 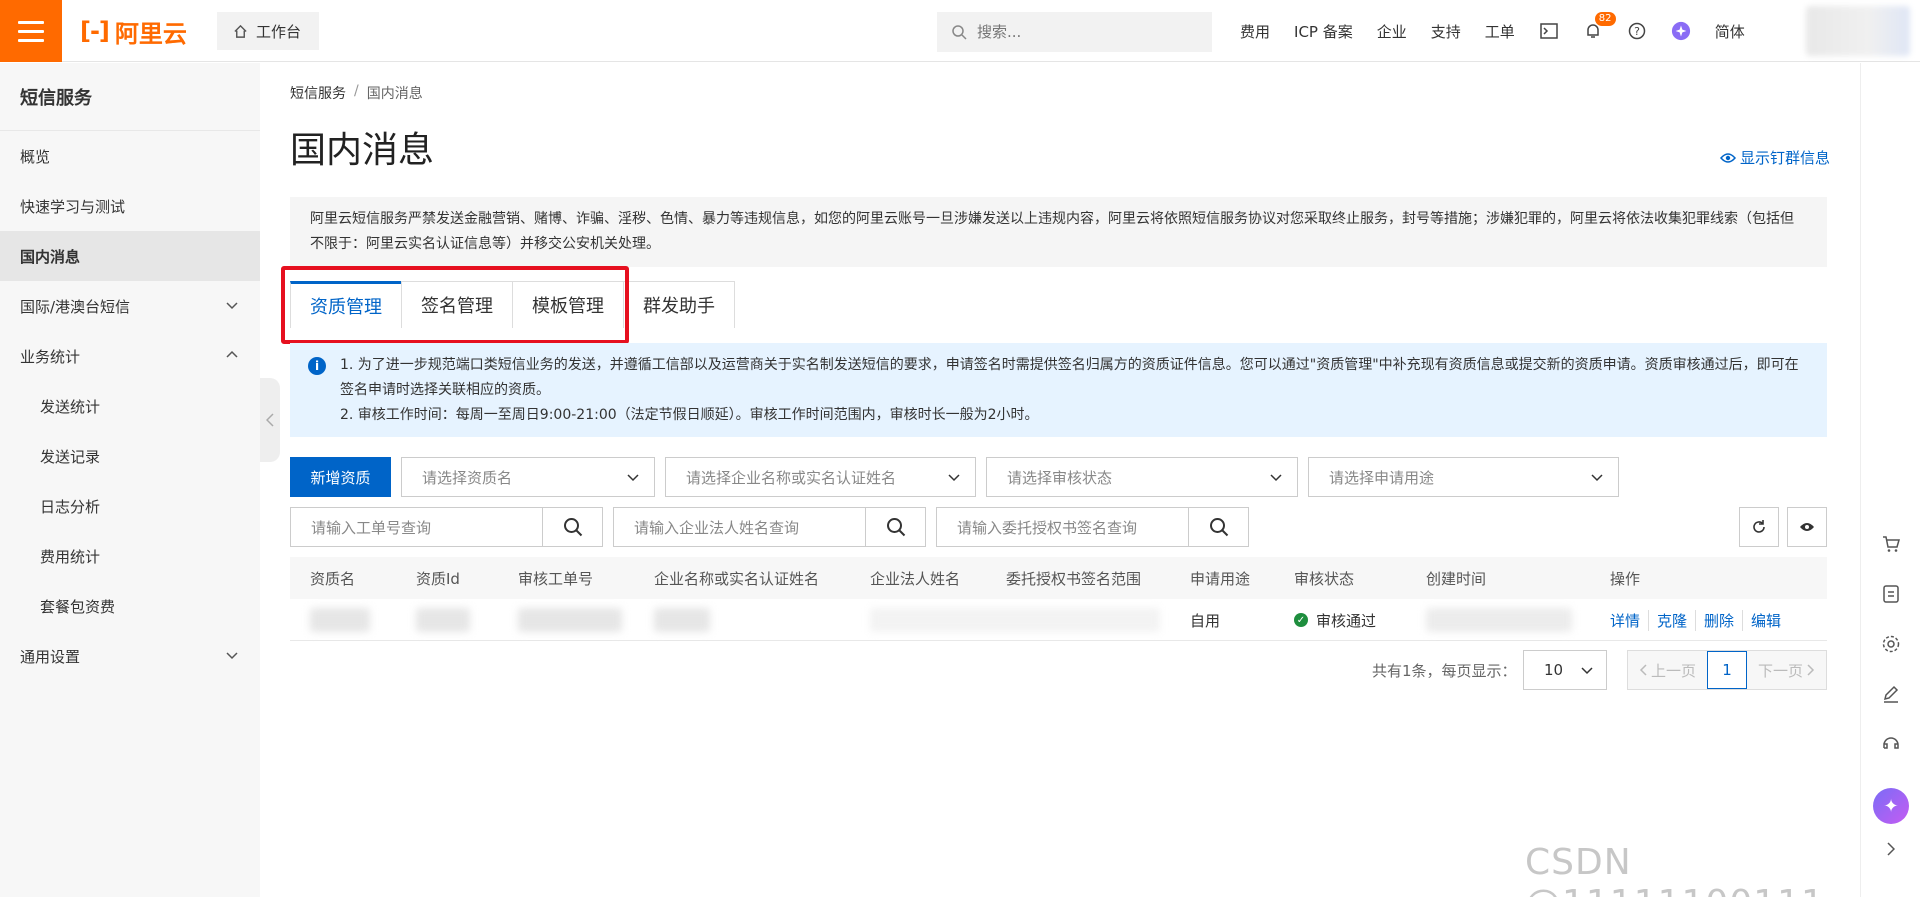 What do you see at coordinates (895, 527) in the screenshot?
I see `legal-person-search-button` at bounding box center [895, 527].